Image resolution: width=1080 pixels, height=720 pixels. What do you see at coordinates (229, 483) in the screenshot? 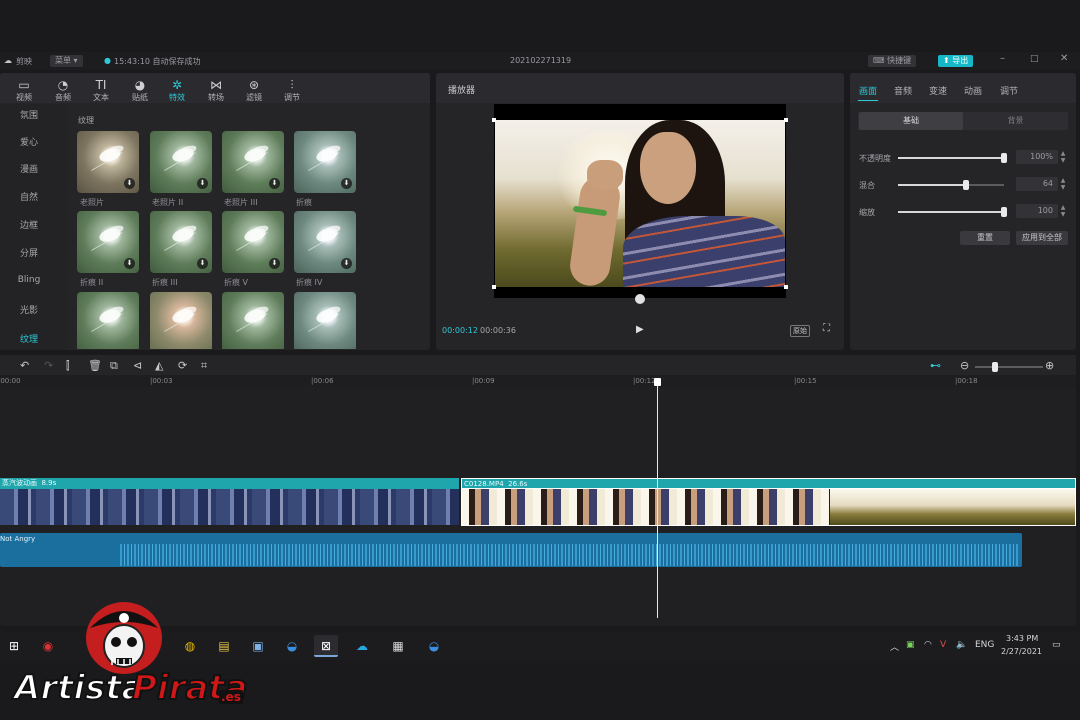
I see `clip-header: 蒸汽波动画 8.9s` at bounding box center [229, 483].